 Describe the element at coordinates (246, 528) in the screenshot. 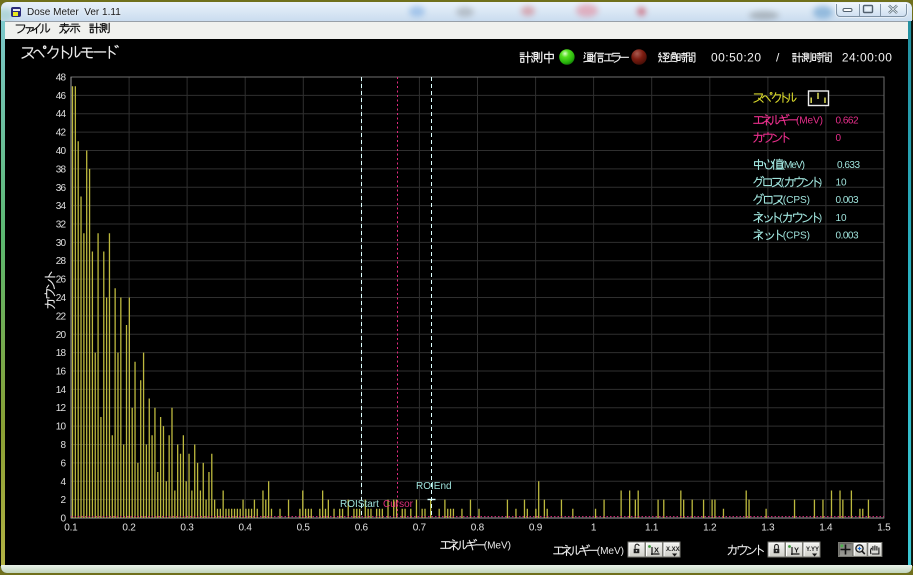

I see `svg-text: 0.4` at that location.